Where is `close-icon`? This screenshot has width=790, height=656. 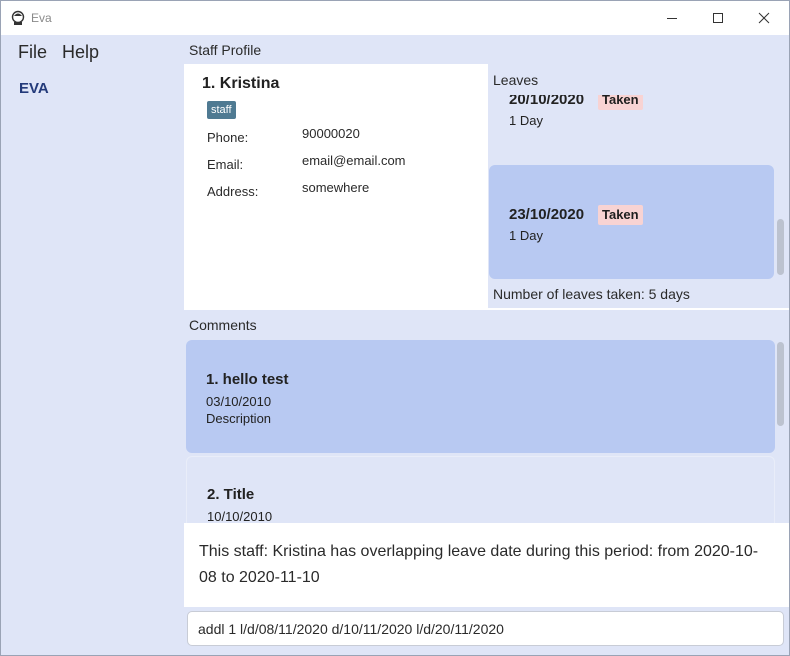 close-icon is located at coordinates (764, 18).